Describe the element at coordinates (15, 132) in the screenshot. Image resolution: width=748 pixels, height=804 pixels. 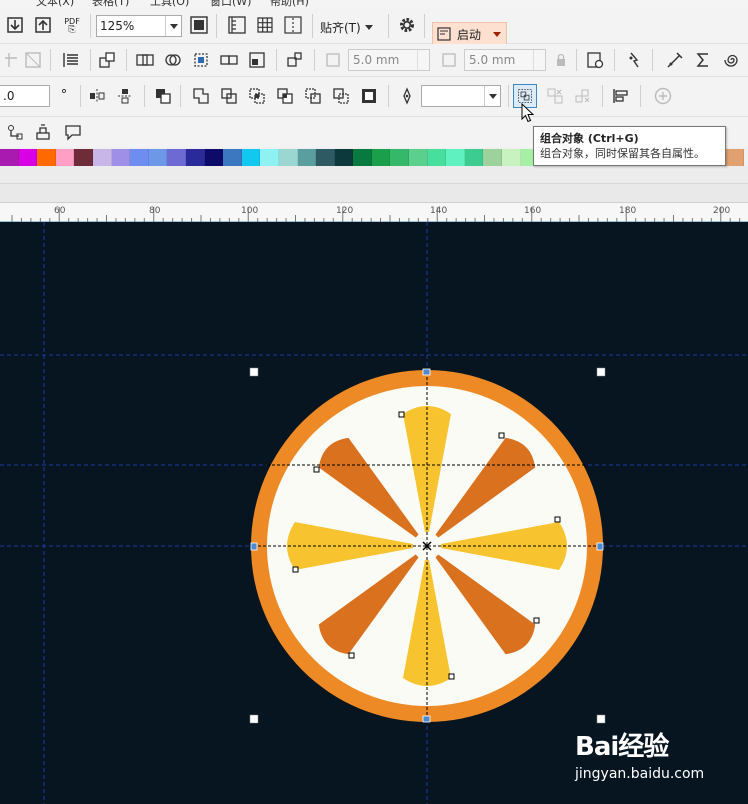
I see `connector-icon` at that location.